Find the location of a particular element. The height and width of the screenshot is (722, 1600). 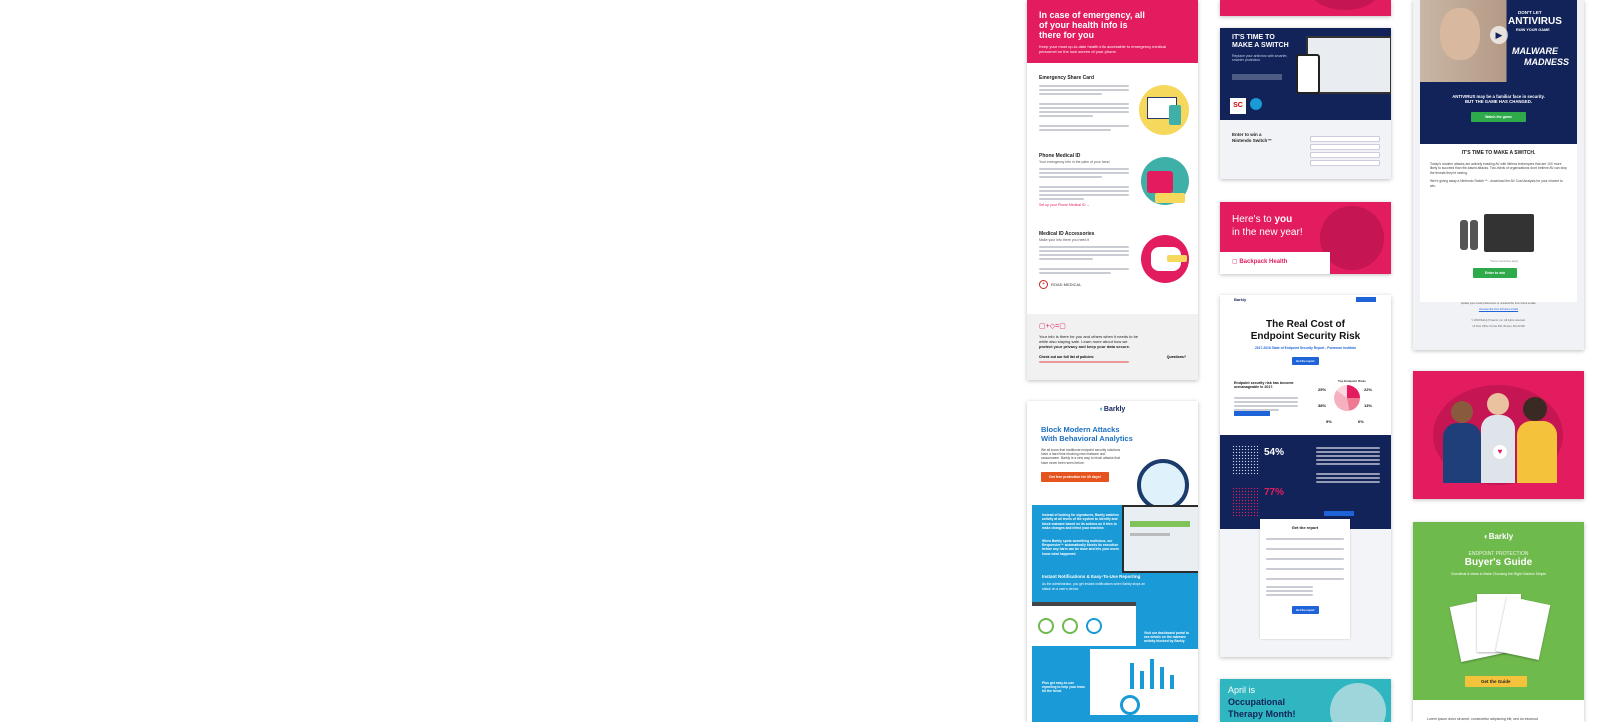

ruin-game: RUIN YOUR GAME is located at coordinates (1533, 30).